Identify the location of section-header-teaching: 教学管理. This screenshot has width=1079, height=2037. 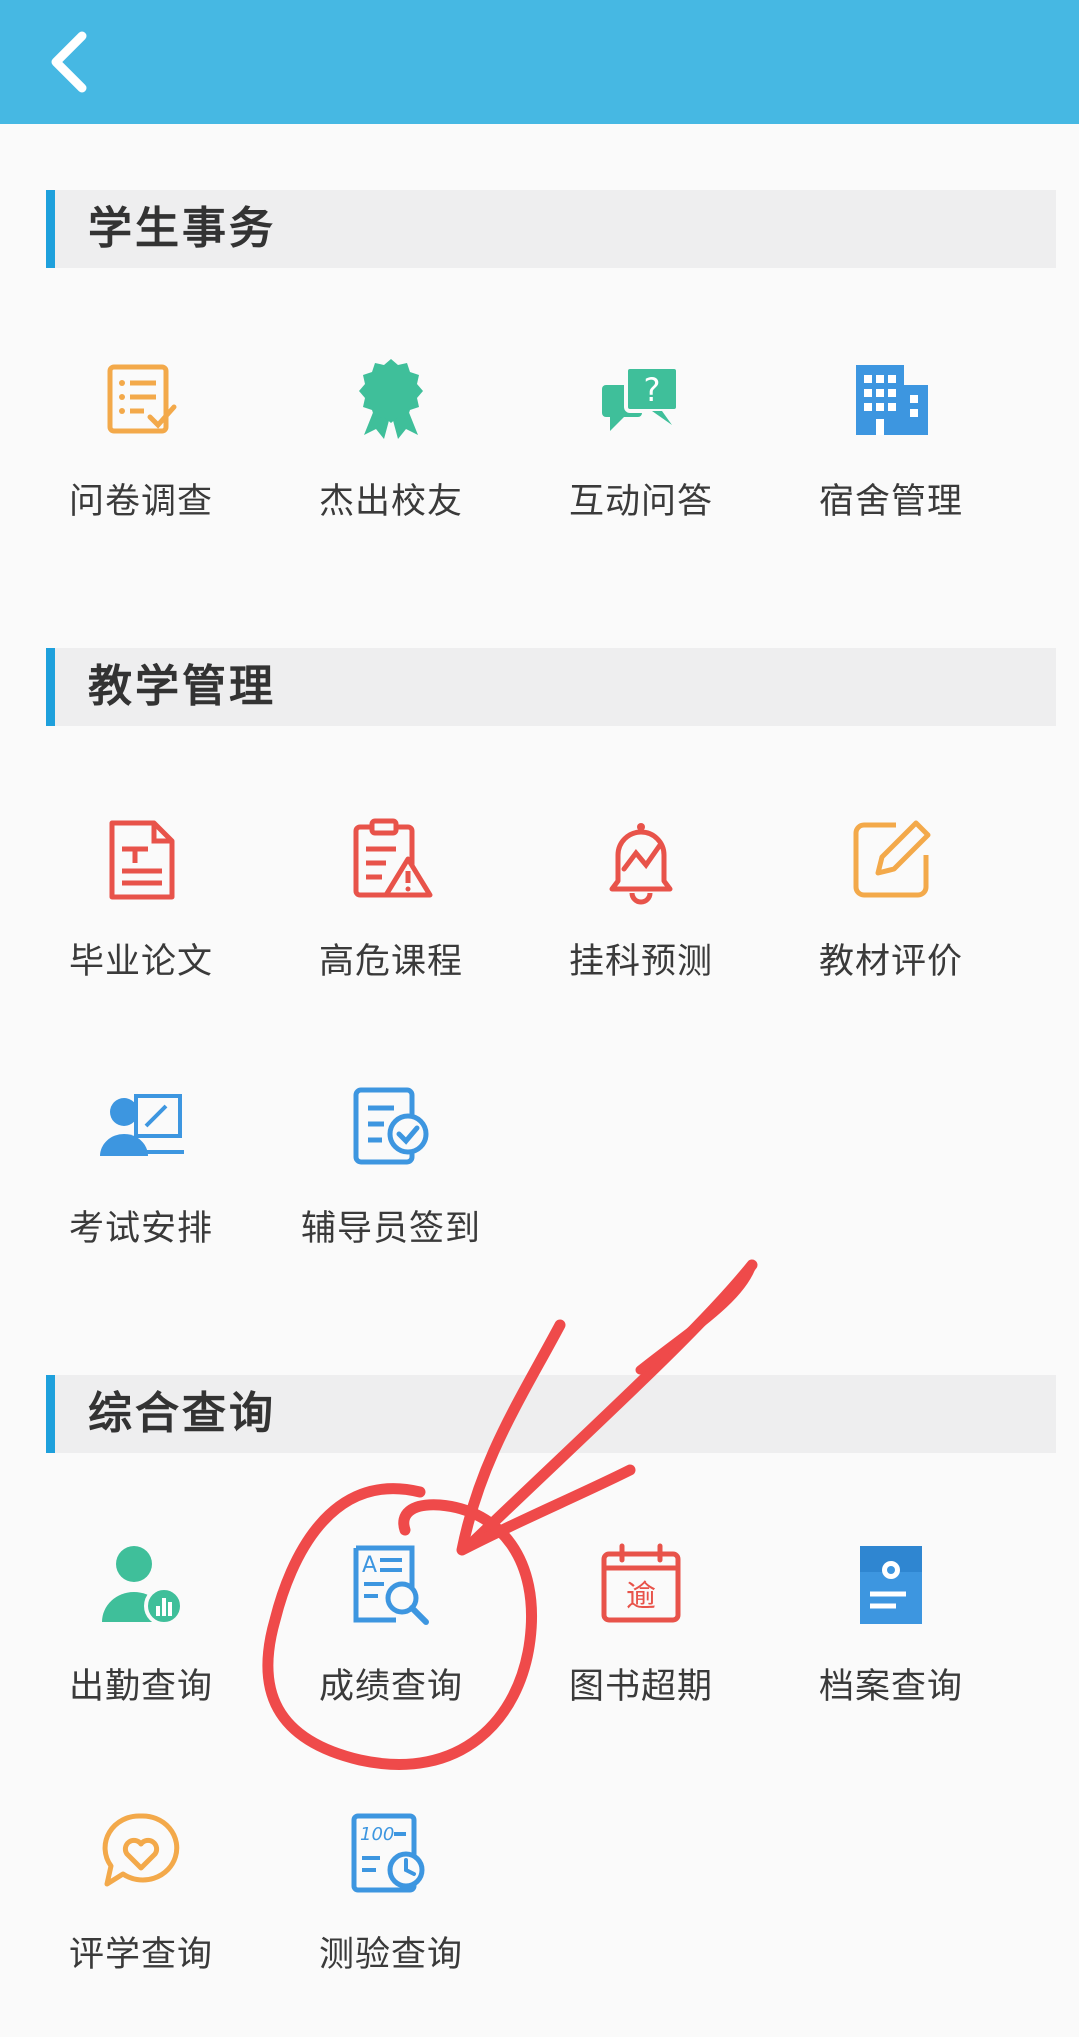
(551, 687).